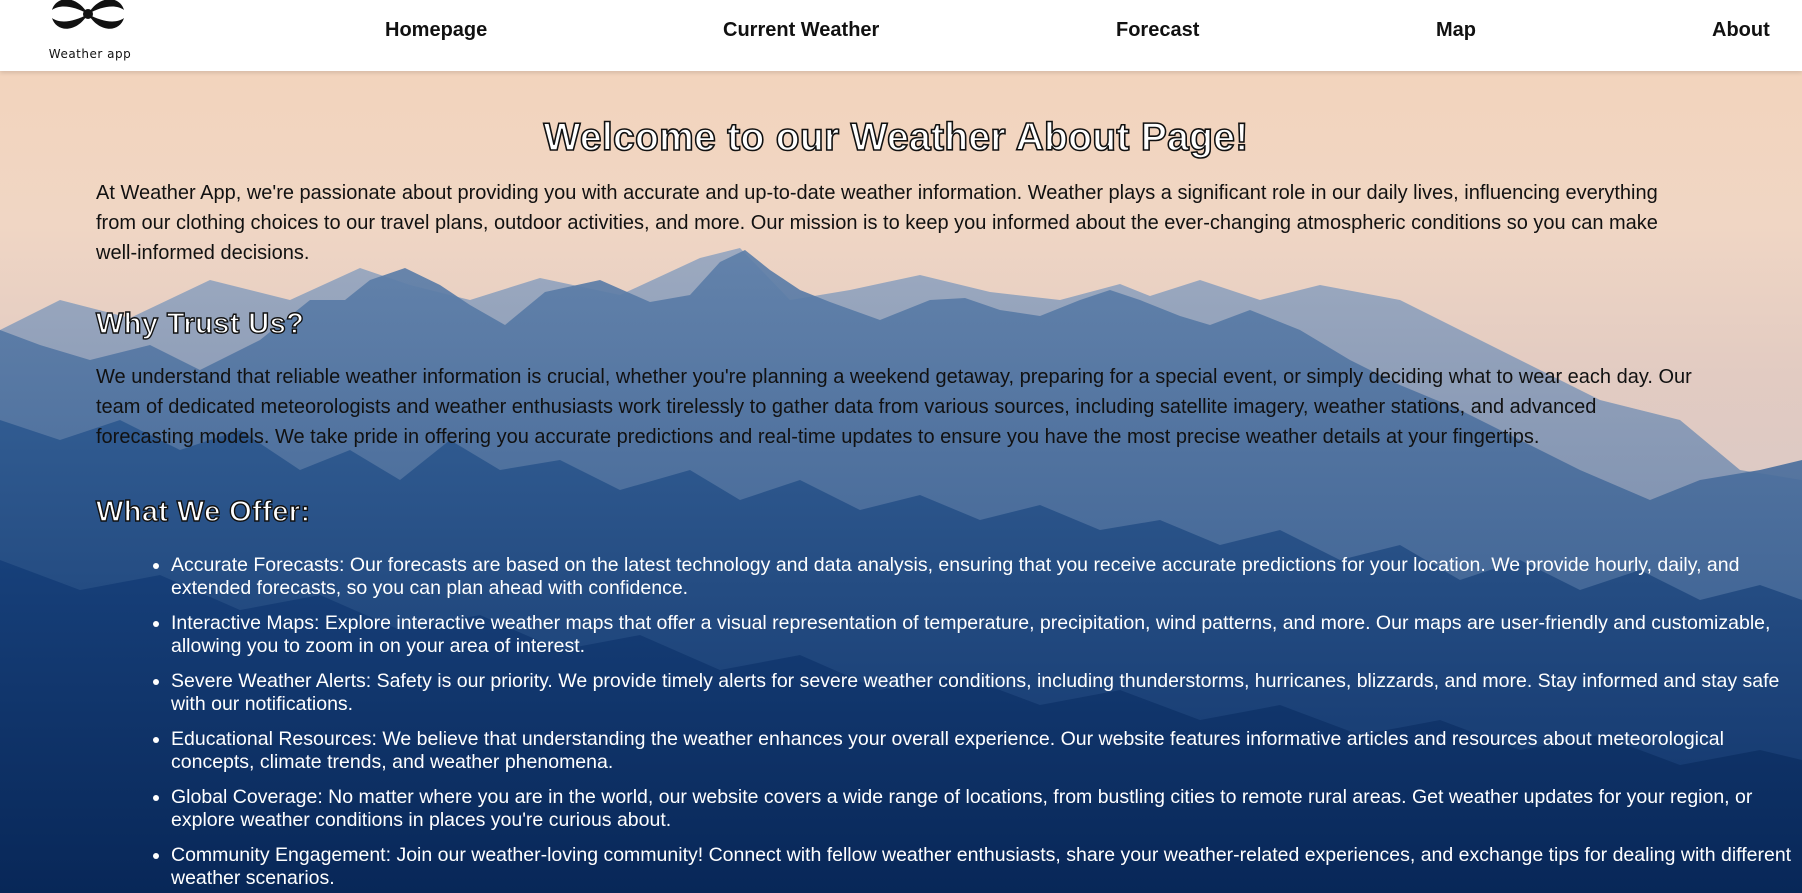 This screenshot has height=893, width=1802. I want to click on nav-about: About, so click(1741, 30).